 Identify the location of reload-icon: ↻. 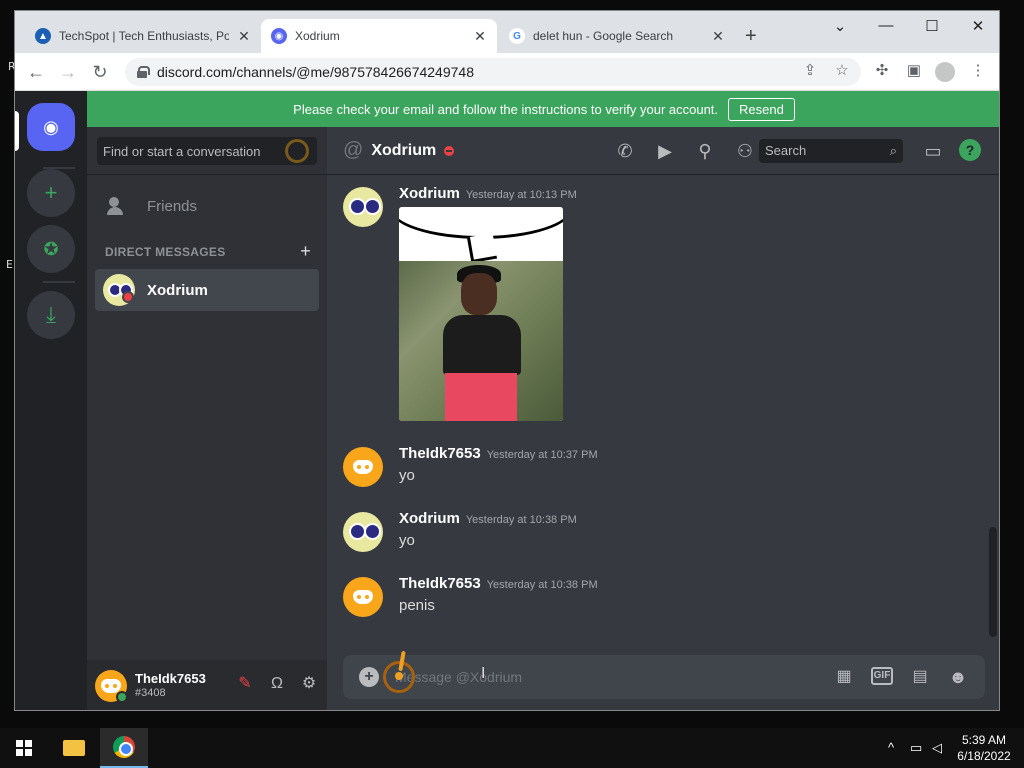
(100, 72).